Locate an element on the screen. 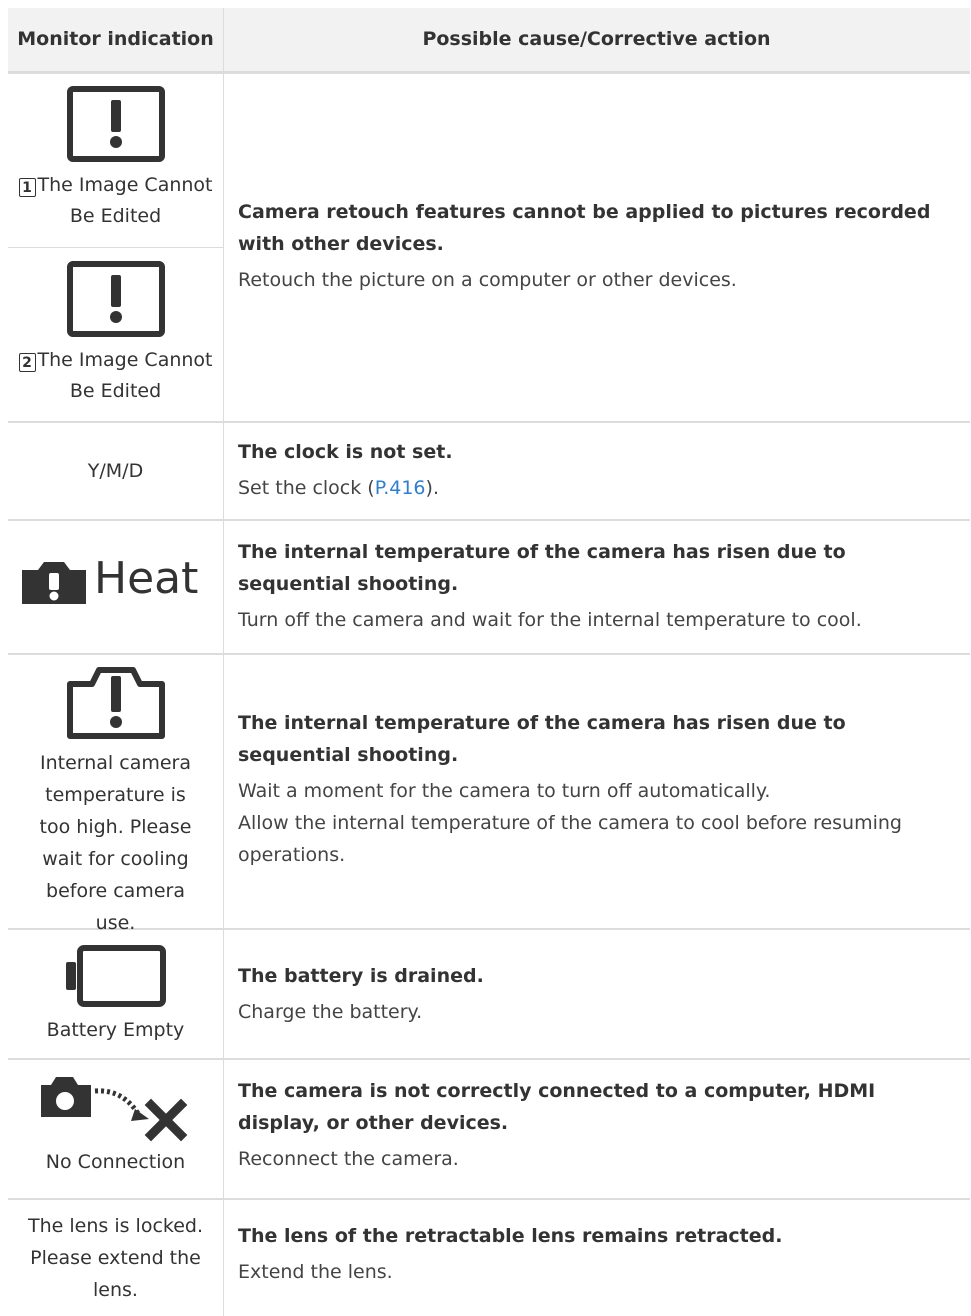 The height and width of the screenshot is (1316, 971). connection-indication-text: No Connection is located at coordinates (115, 1162).